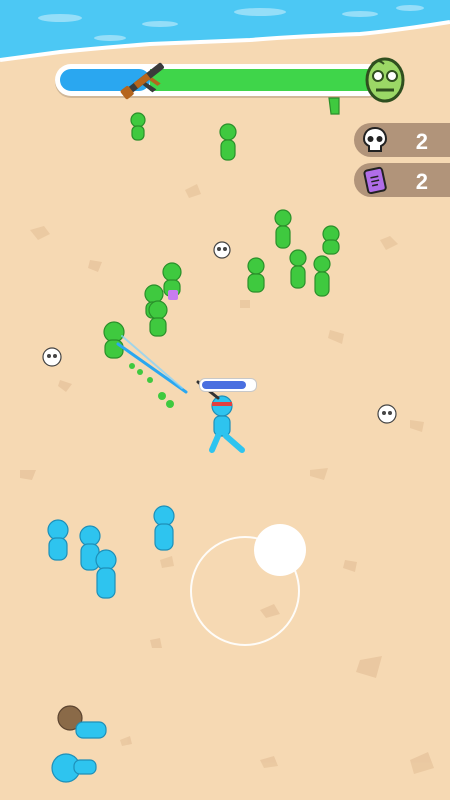  What do you see at coordinates (224, 385) in the screenshot?
I see `player-health-fill` at bounding box center [224, 385].